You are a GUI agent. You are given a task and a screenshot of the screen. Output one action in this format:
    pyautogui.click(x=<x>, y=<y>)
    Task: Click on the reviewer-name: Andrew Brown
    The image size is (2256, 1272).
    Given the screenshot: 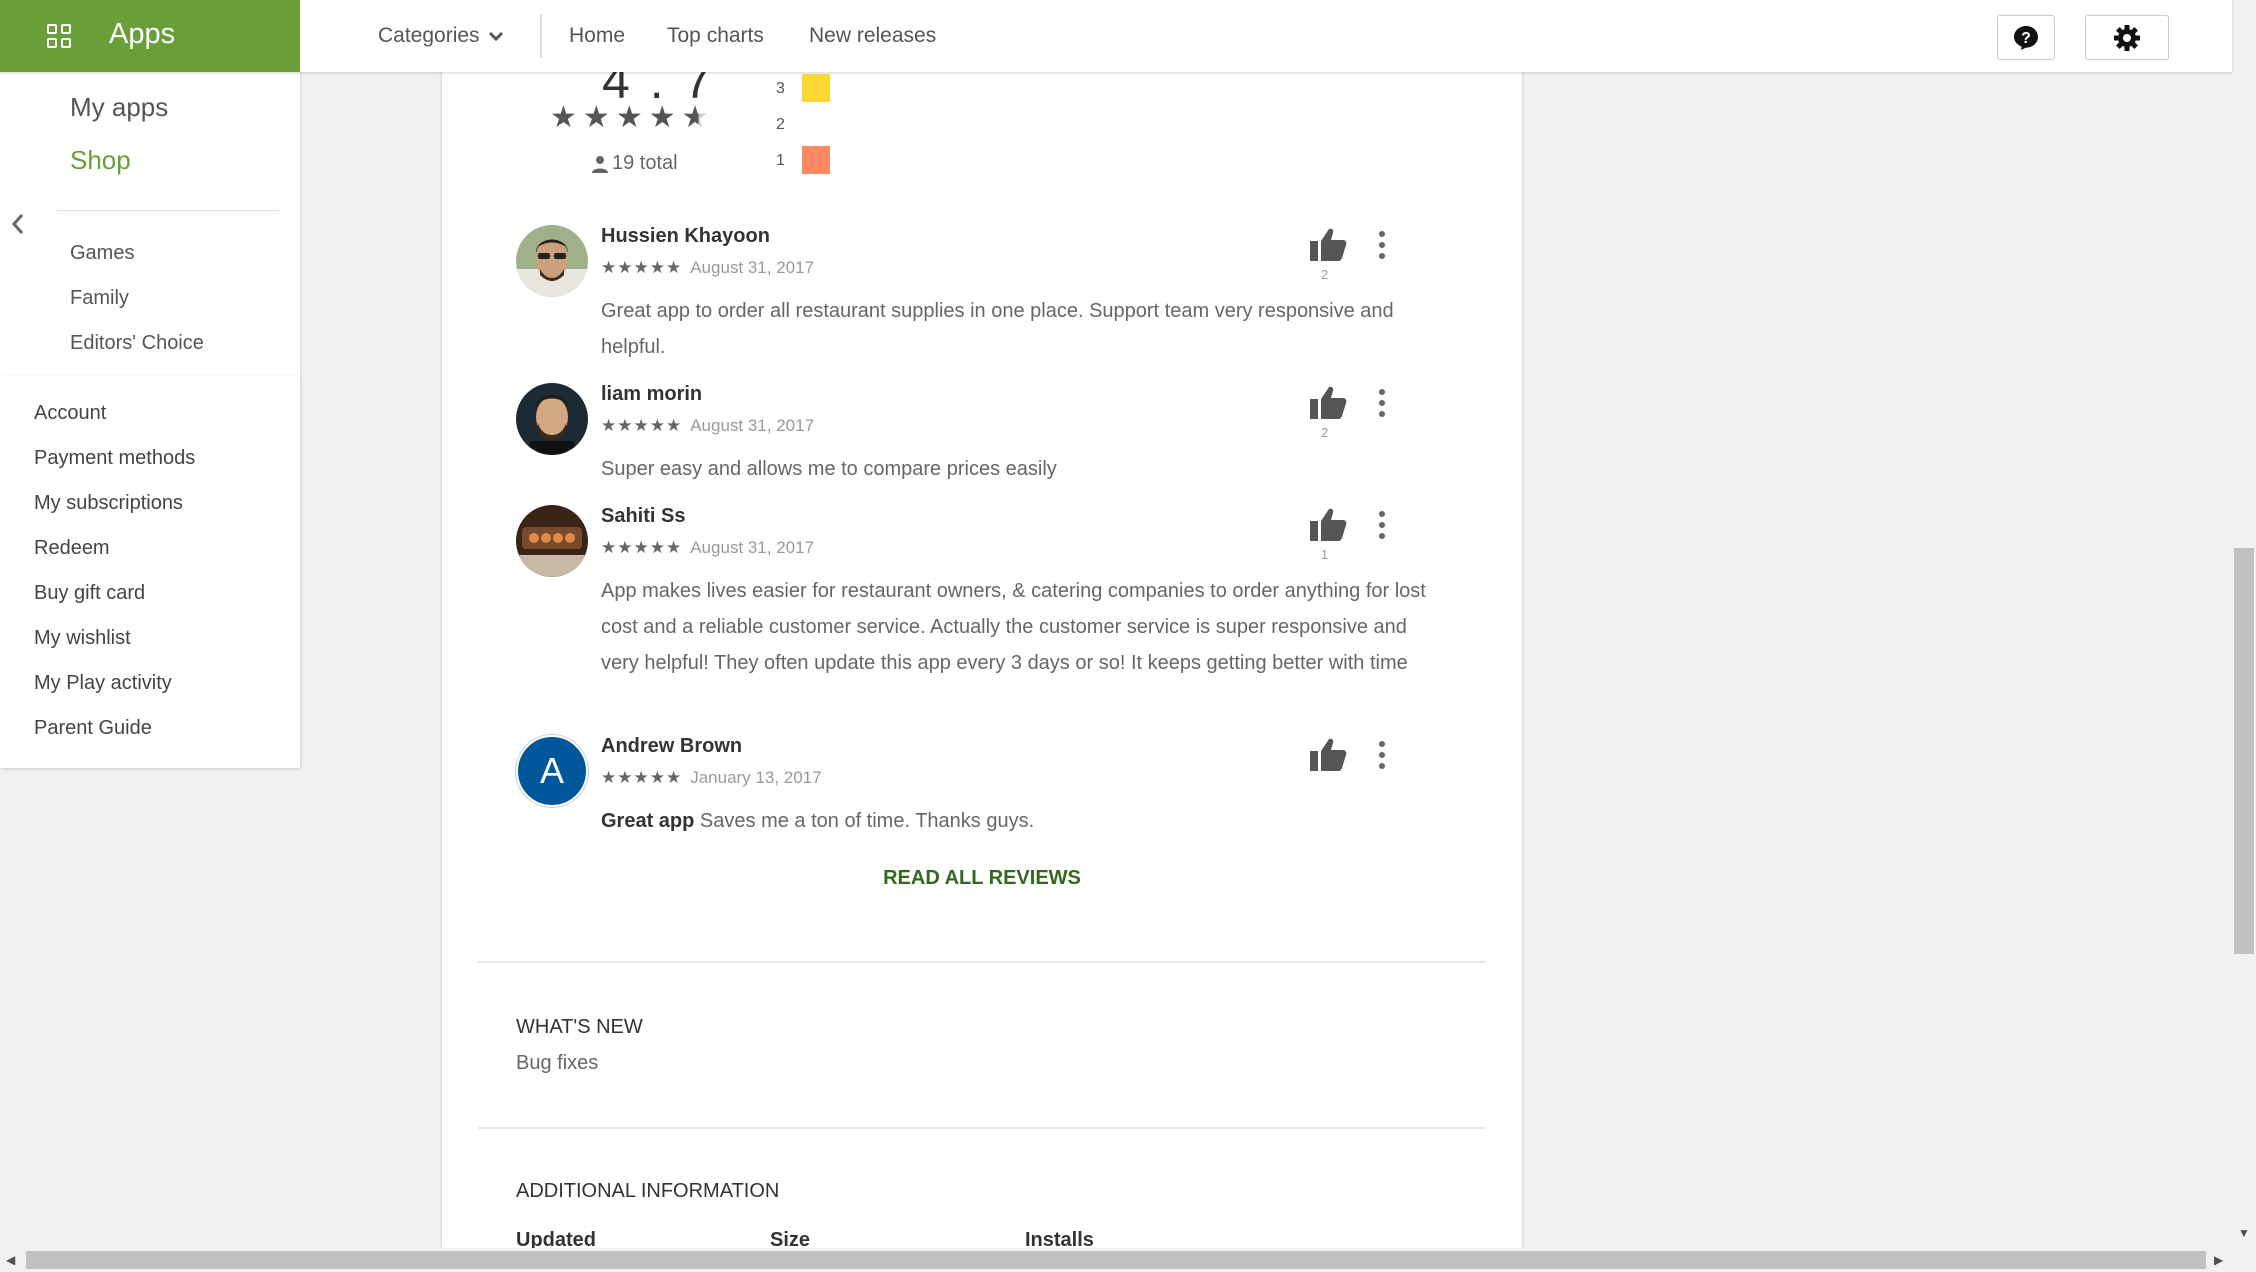 What is the action you would take?
    pyautogui.click(x=671, y=746)
    